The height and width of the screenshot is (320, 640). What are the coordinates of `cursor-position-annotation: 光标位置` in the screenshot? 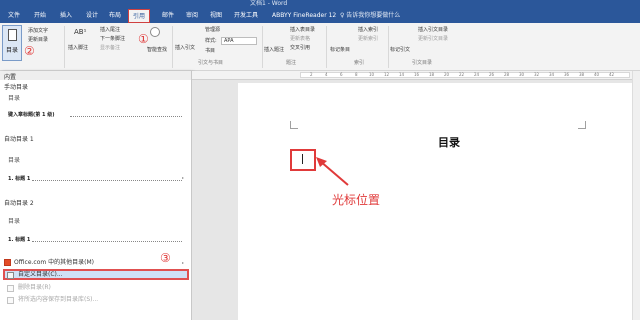 It's located at (356, 200).